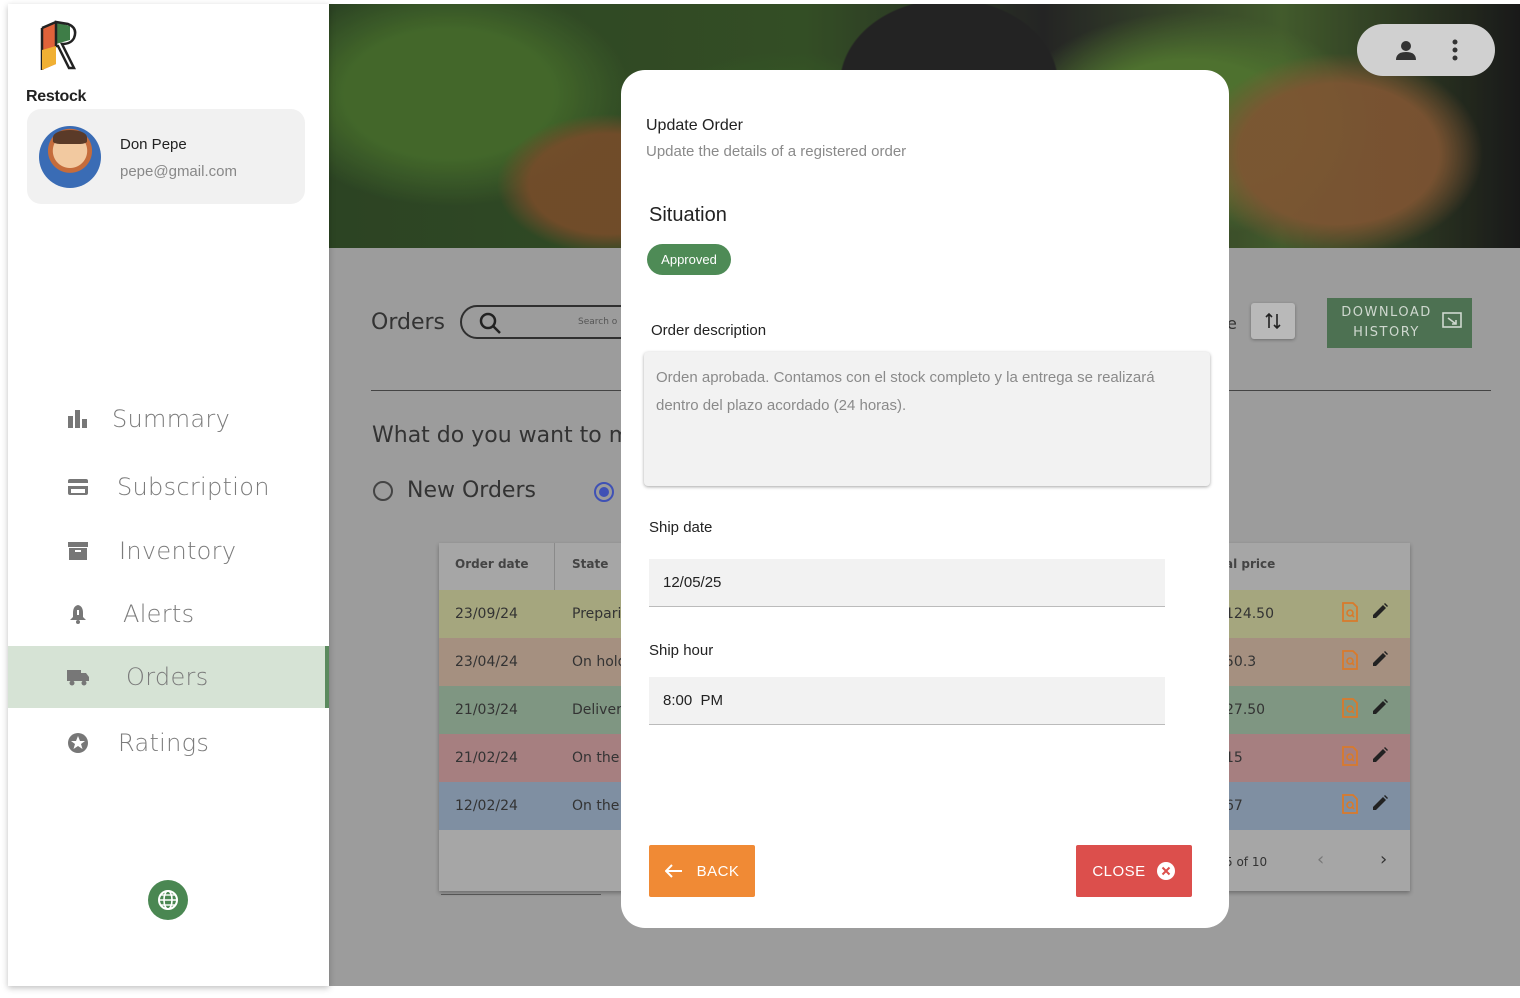 This screenshot has width=1520, height=998. I want to click on search-icon, so click(490, 323).